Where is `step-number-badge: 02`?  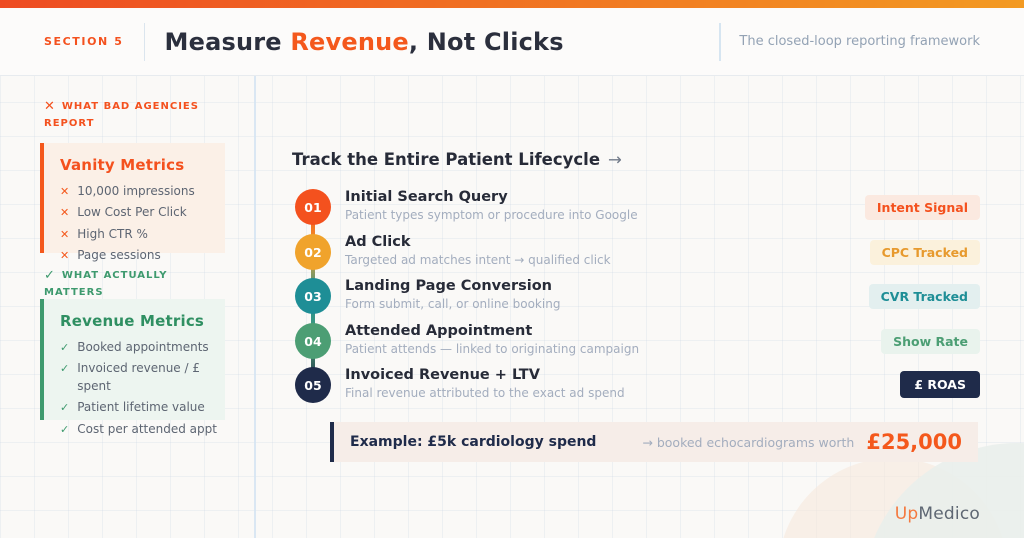 step-number-badge: 02 is located at coordinates (313, 252).